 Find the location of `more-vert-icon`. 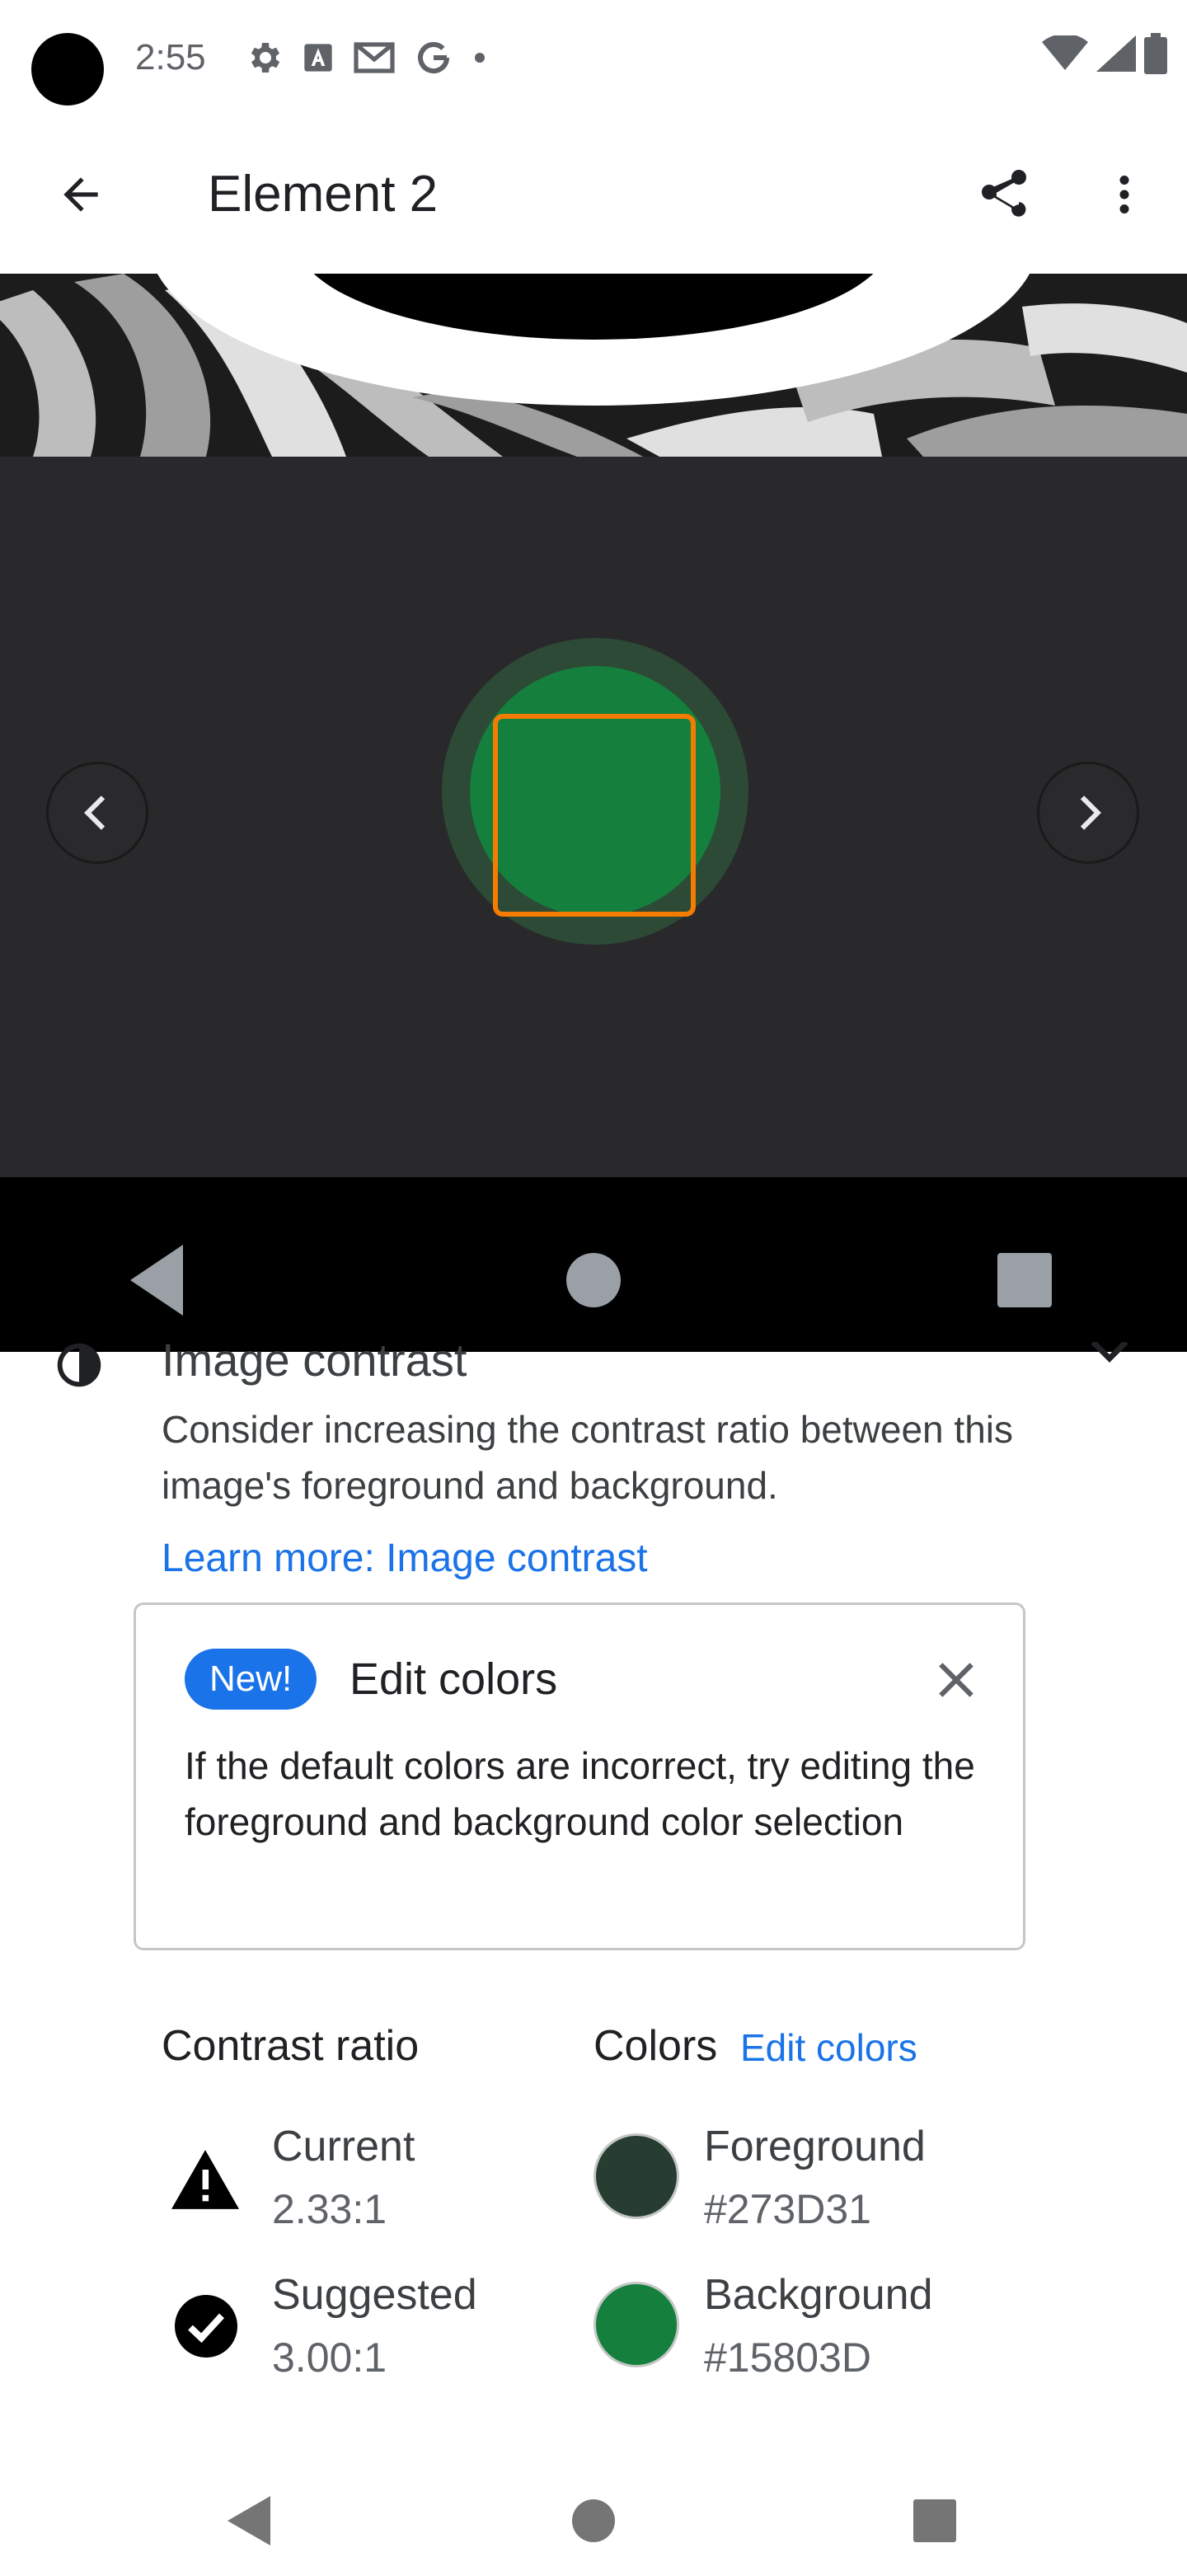

more-vert-icon is located at coordinates (1124, 195).